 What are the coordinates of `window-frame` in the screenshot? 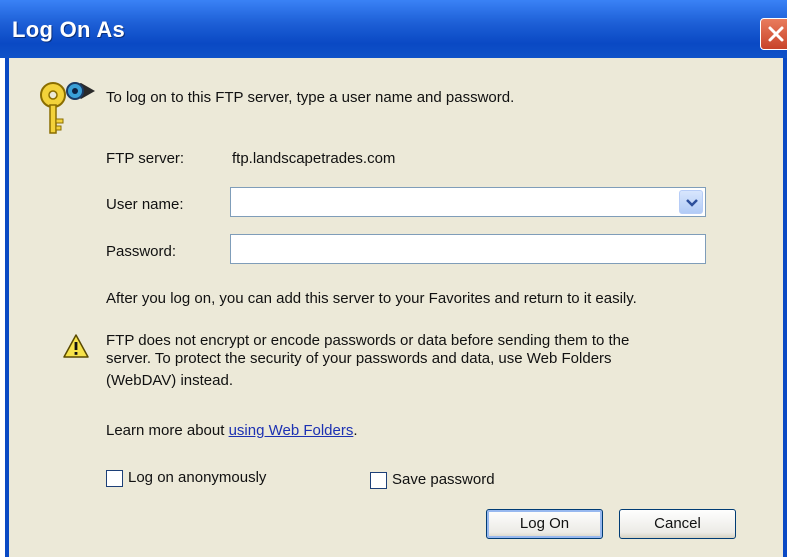 It's located at (785, 307).